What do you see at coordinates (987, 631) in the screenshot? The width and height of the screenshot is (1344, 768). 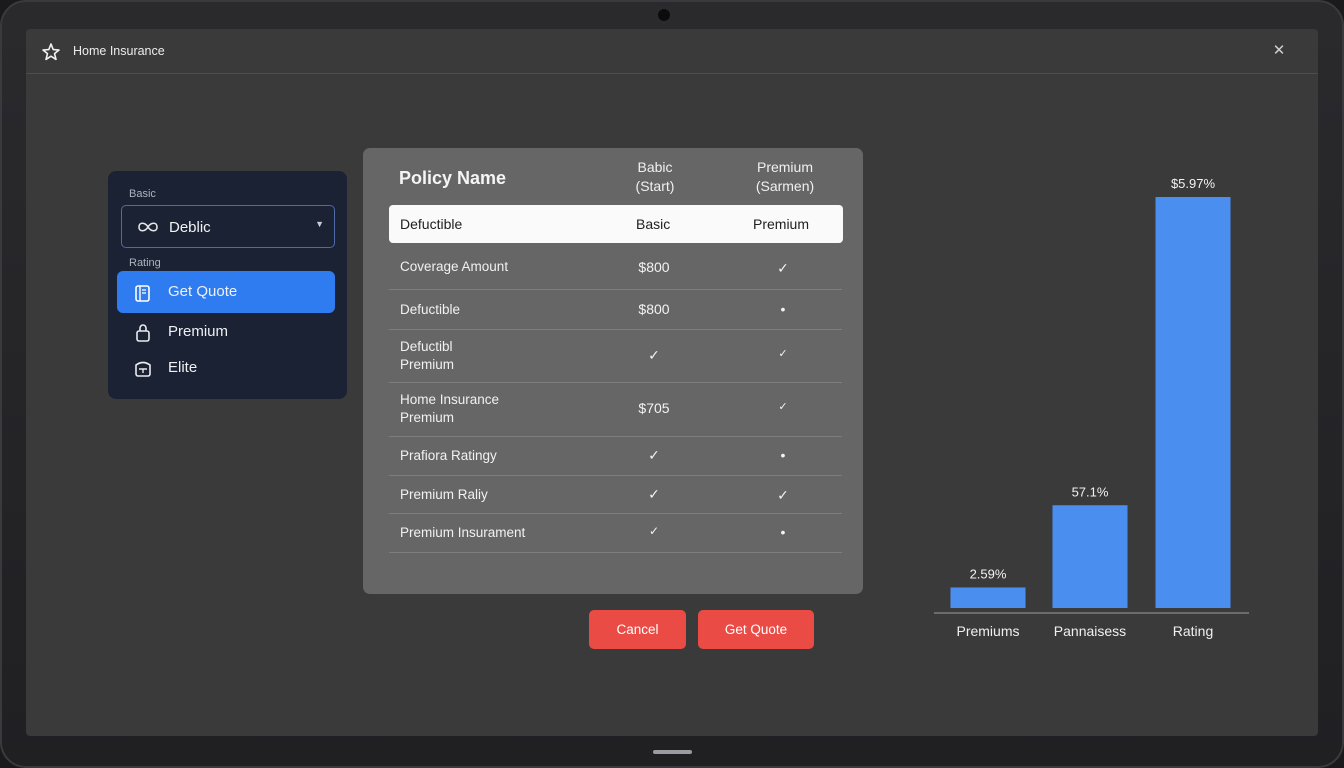 I see `category-label: Premiums` at bounding box center [987, 631].